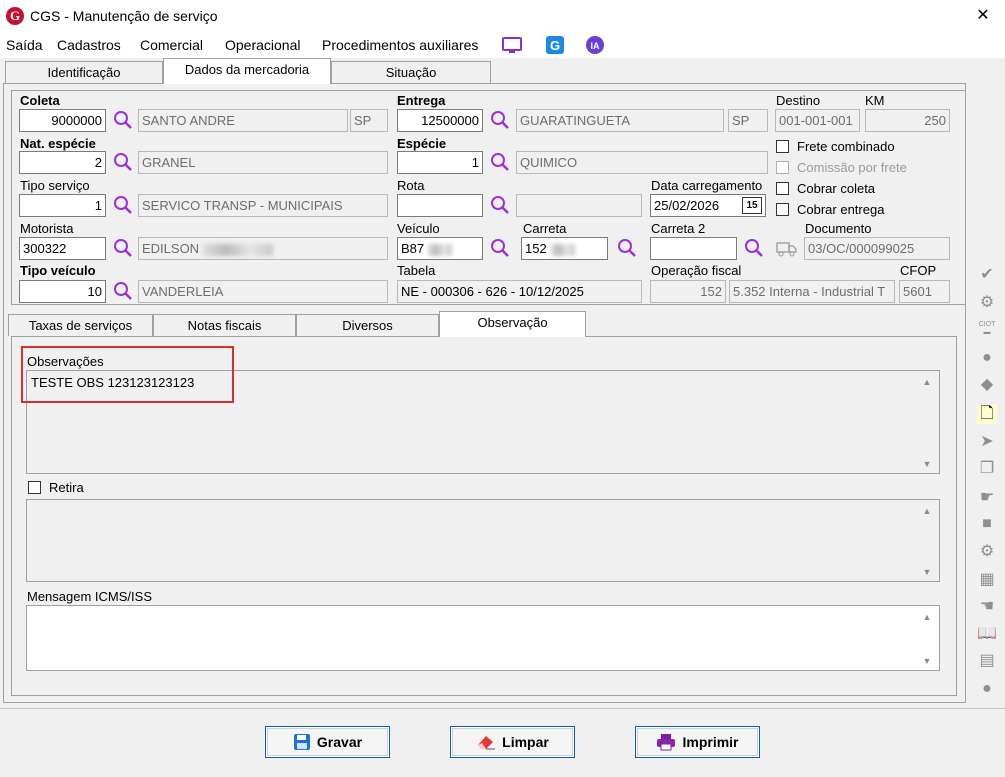 The width and height of the screenshot is (1005, 777). I want to click on carreta2-input, so click(693, 248).